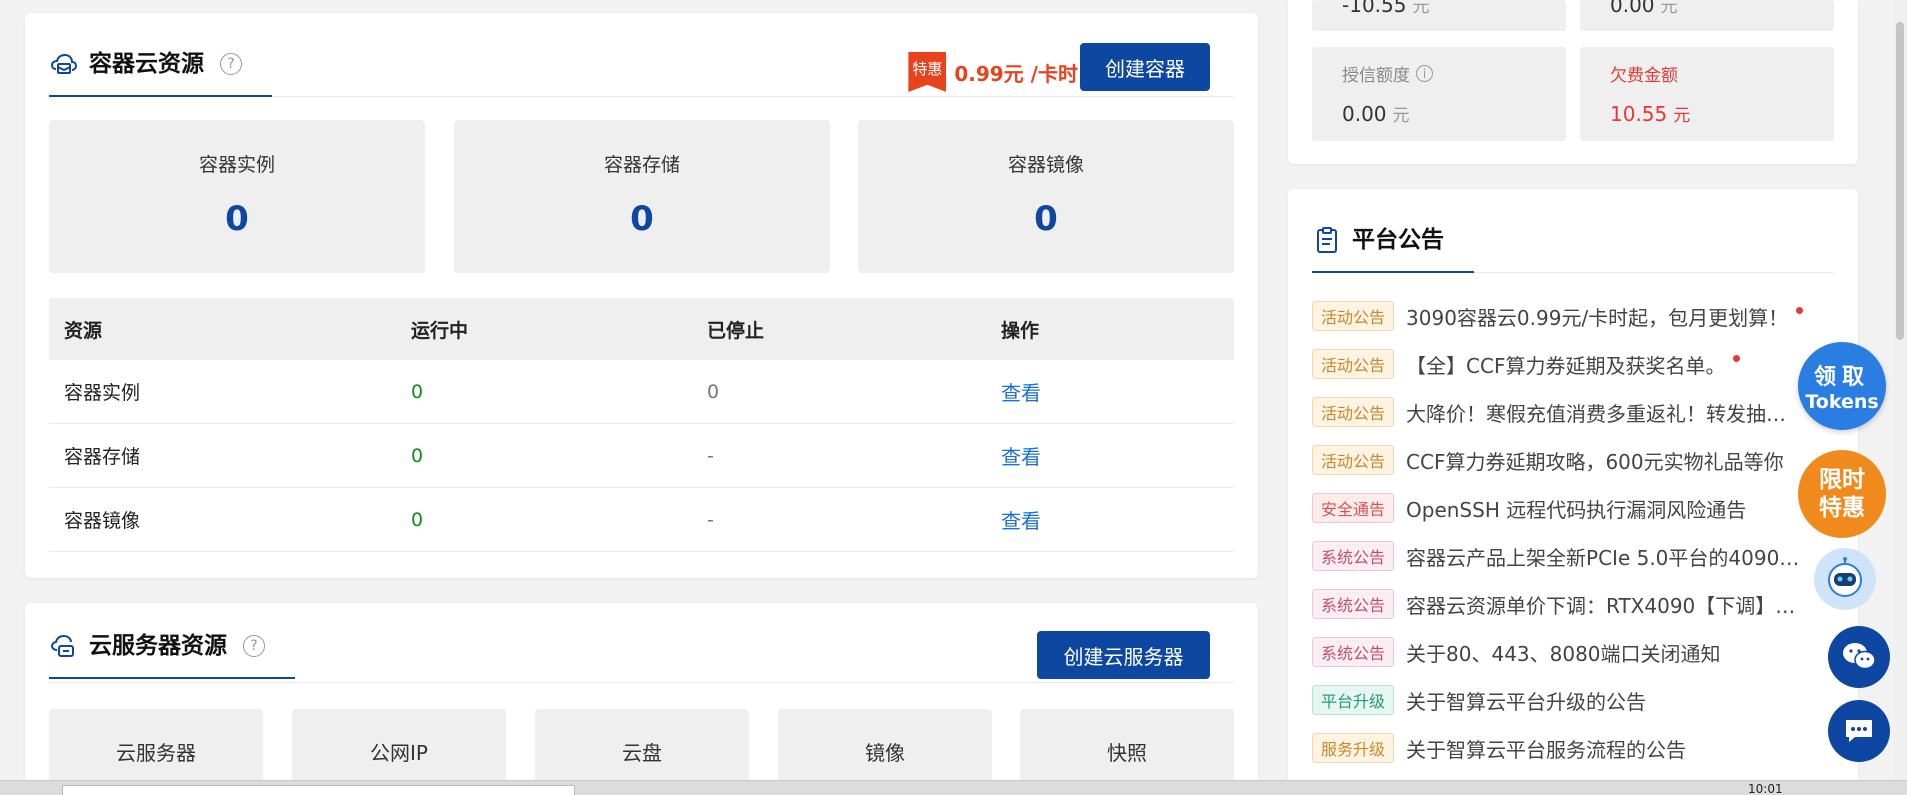 The image size is (1907, 795). Describe the element at coordinates (102, 393) in the screenshot. I see `cell-resource: 容器实例` at that location.